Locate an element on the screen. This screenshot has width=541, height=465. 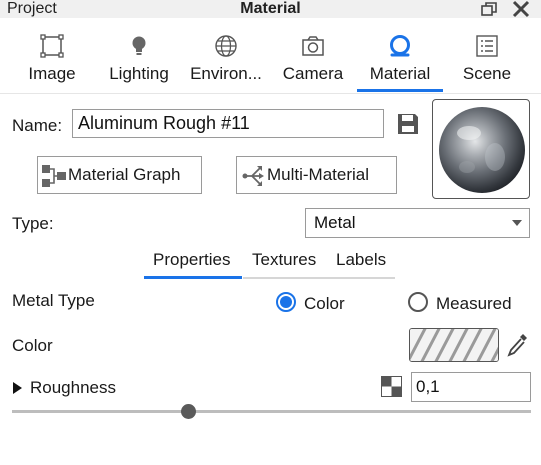
material-type-dropdown: Metal is located at coordinates (417, 223).